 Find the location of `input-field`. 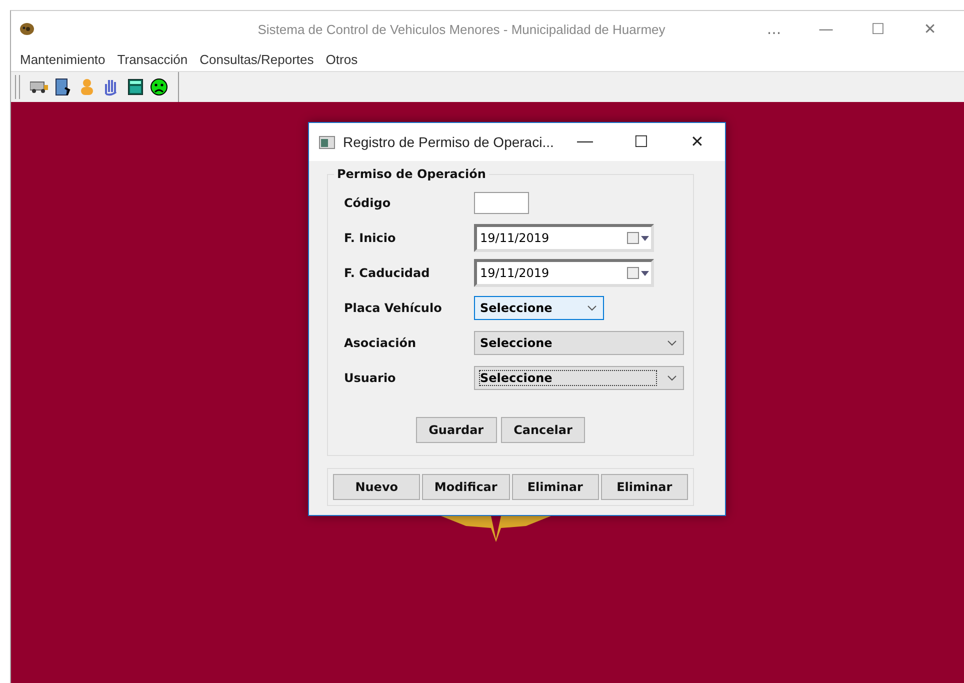

input-field is located at coordinates (501, 203).